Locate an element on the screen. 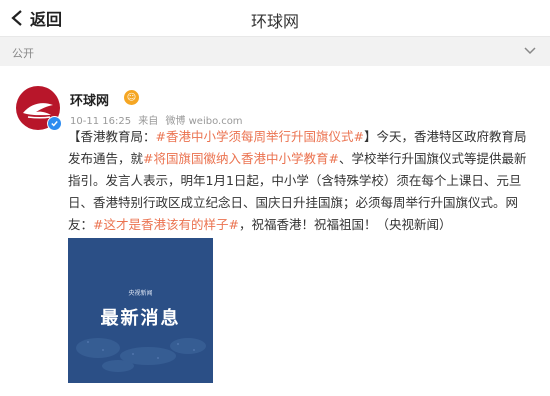  post-image: 央视新闻 最新消息 is located at coordinates (140, 310).